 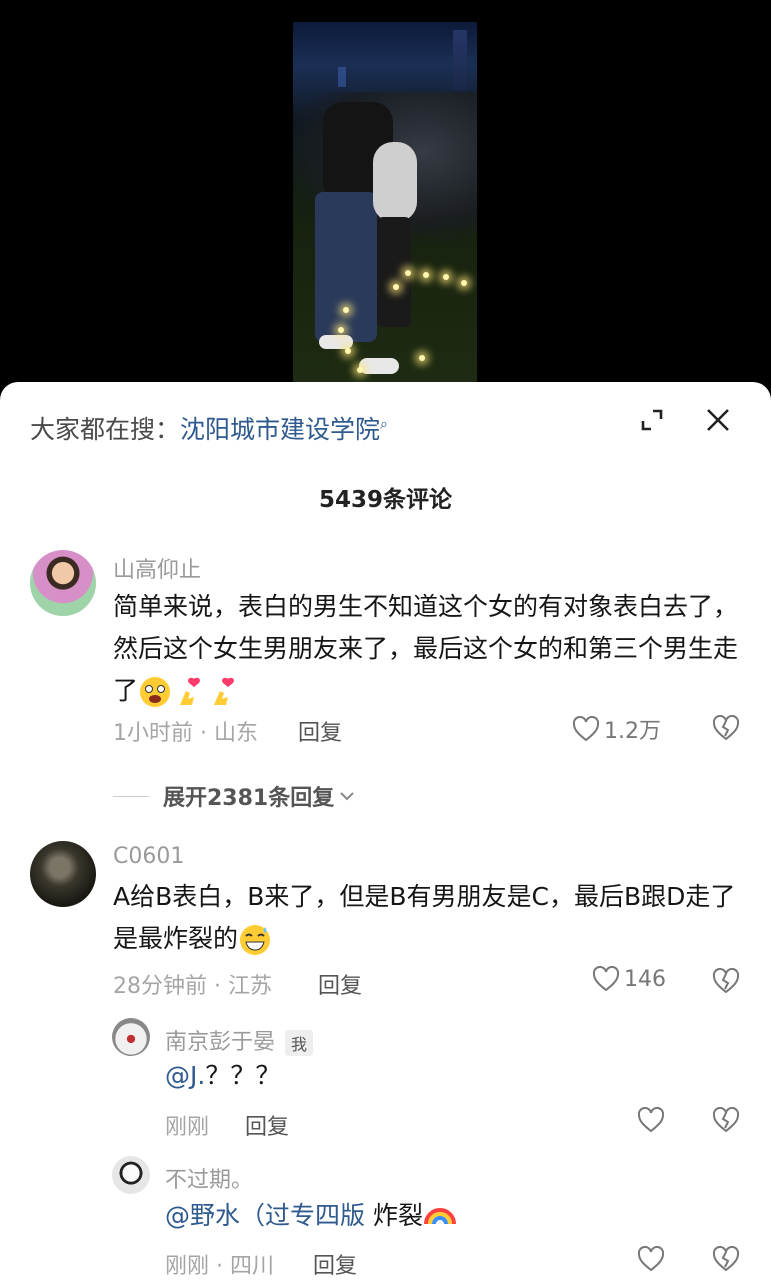 I want to click on reply-text-body: ？？？, so click(x=243, y=1075).